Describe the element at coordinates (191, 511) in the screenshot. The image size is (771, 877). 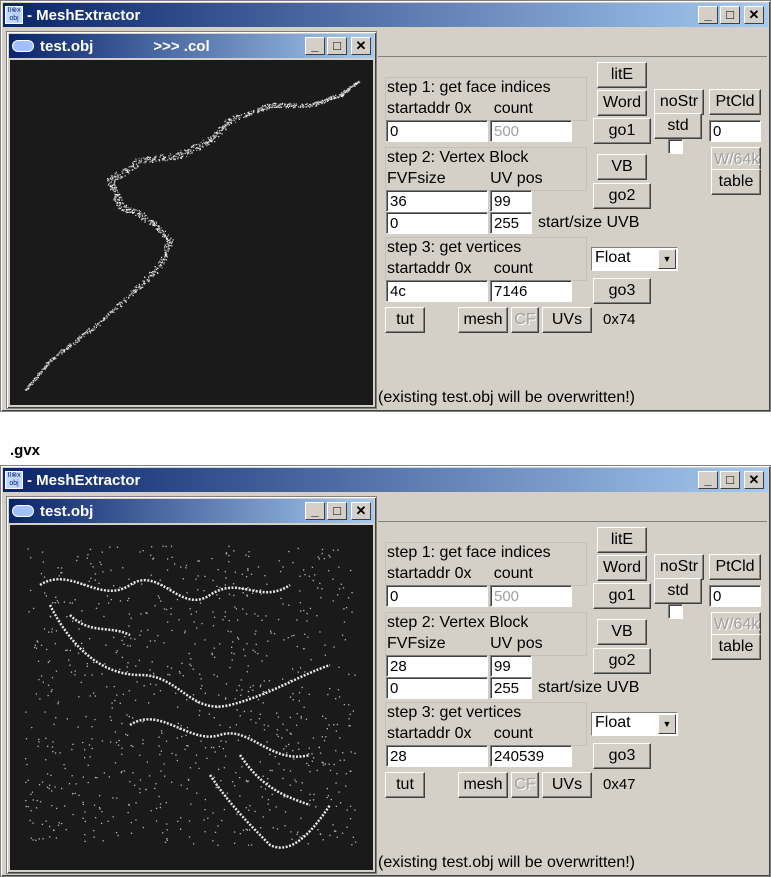
I see `child-titlebar: test.obj _ □ ✕` at that location.